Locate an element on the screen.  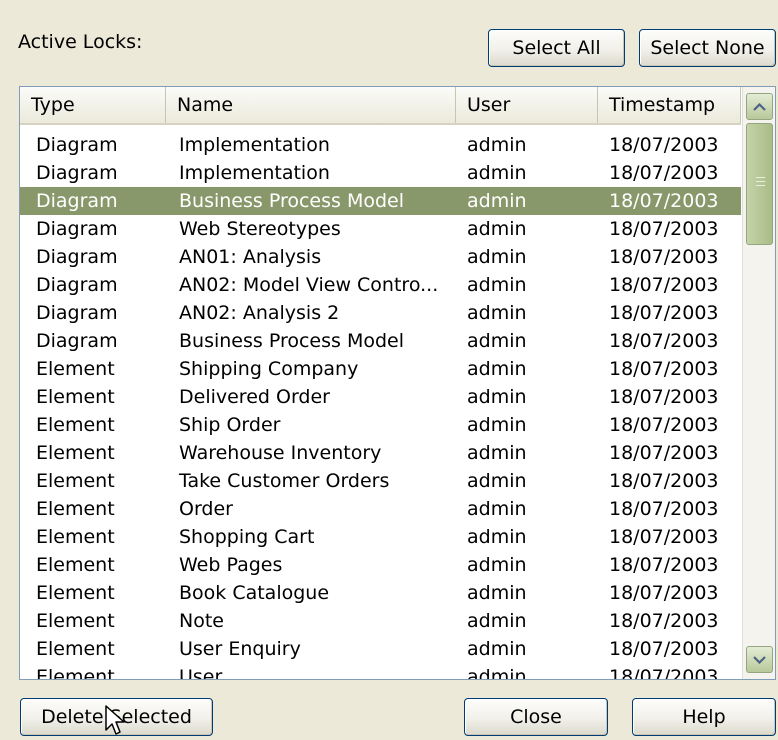
cell-name: Shipping Company is located at coordinates (269, 369).